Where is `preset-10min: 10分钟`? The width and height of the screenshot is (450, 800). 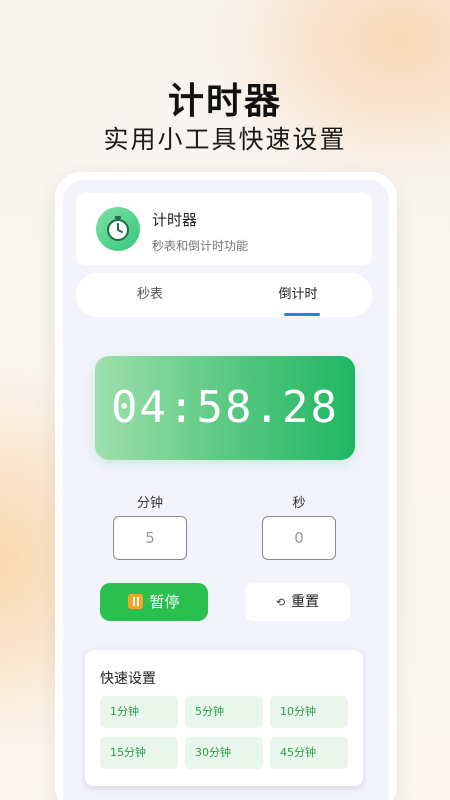 preset-10min: 10分钟 is located at coordinates (309, 712).